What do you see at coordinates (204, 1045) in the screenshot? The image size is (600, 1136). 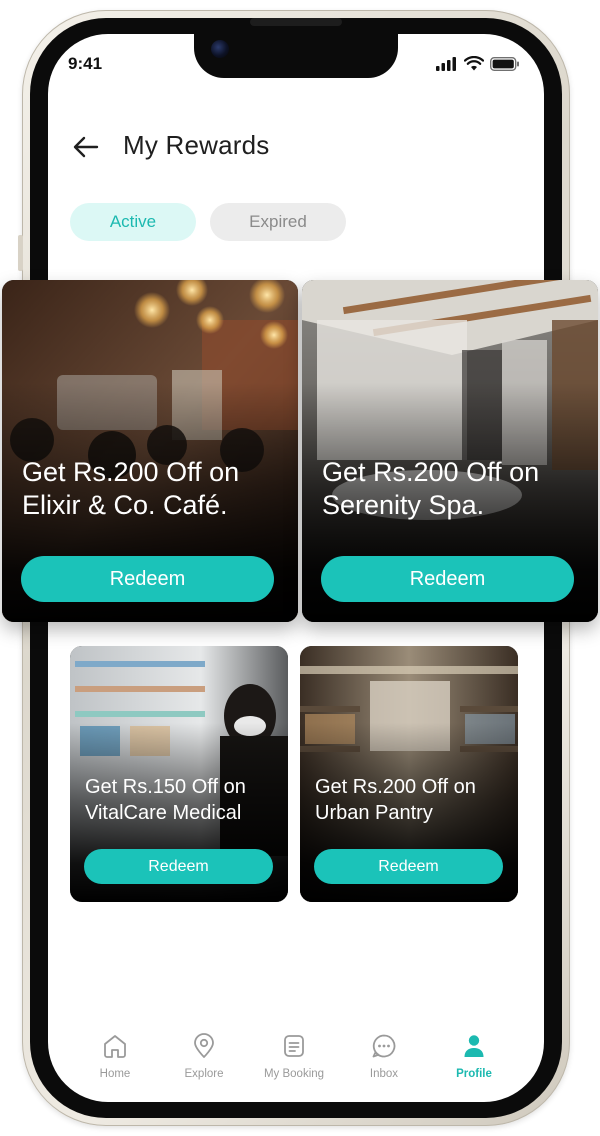 I see `map-pin-icon` at bounding box center [204, 1045].